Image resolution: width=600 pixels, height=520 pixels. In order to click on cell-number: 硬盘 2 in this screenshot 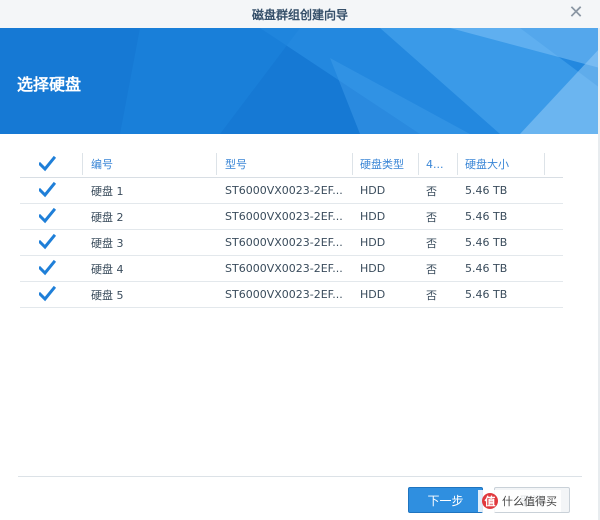, I will do `click(107, 217)`.